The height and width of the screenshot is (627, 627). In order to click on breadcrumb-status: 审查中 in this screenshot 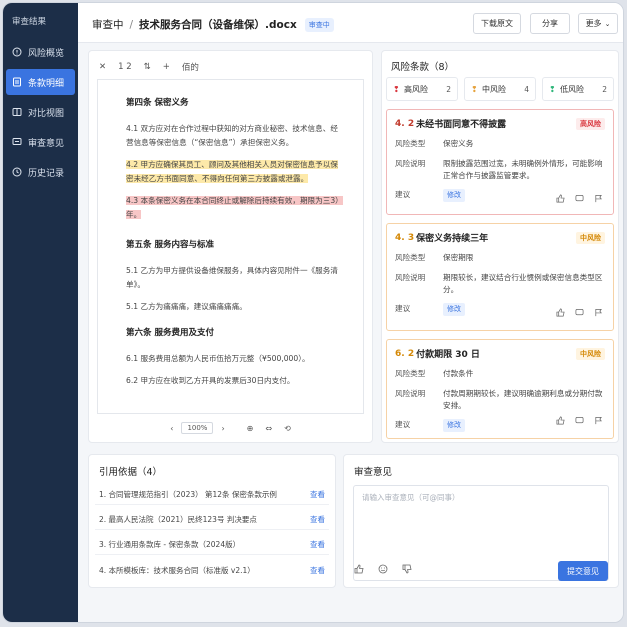, I will do `click(108, 24)`.